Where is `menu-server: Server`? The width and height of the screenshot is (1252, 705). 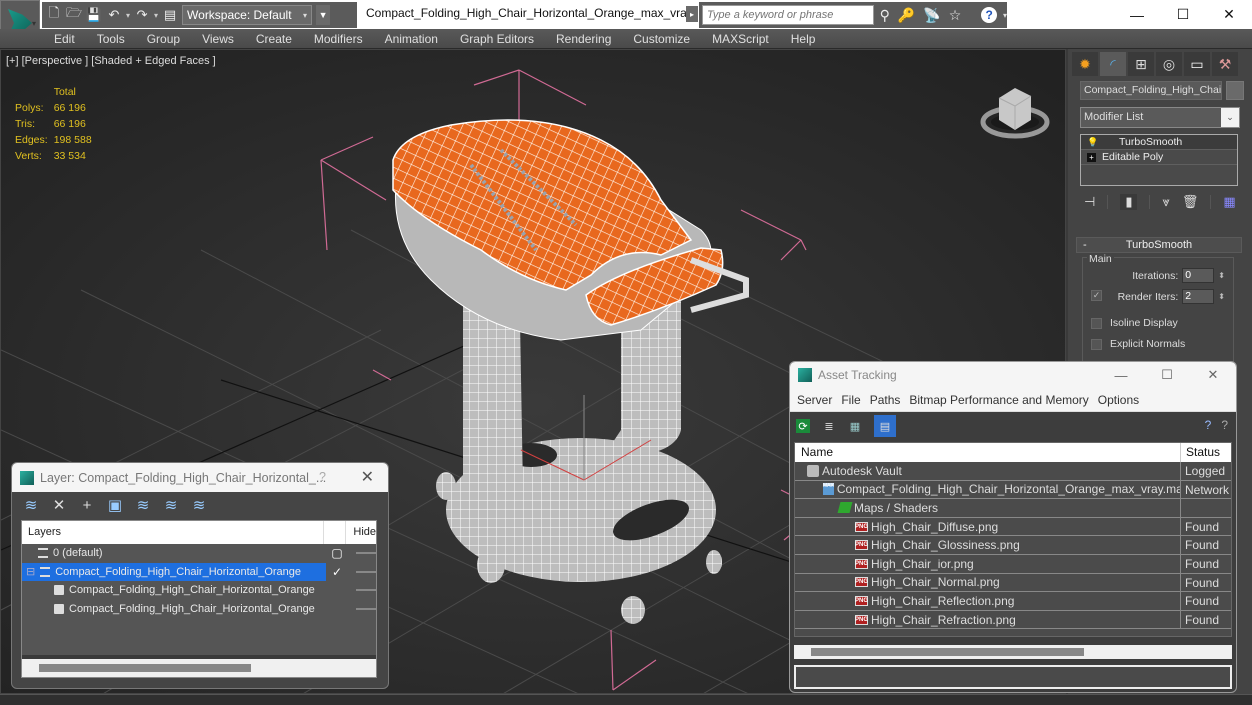 menu-server: Server is located at coordinates (819, 400).